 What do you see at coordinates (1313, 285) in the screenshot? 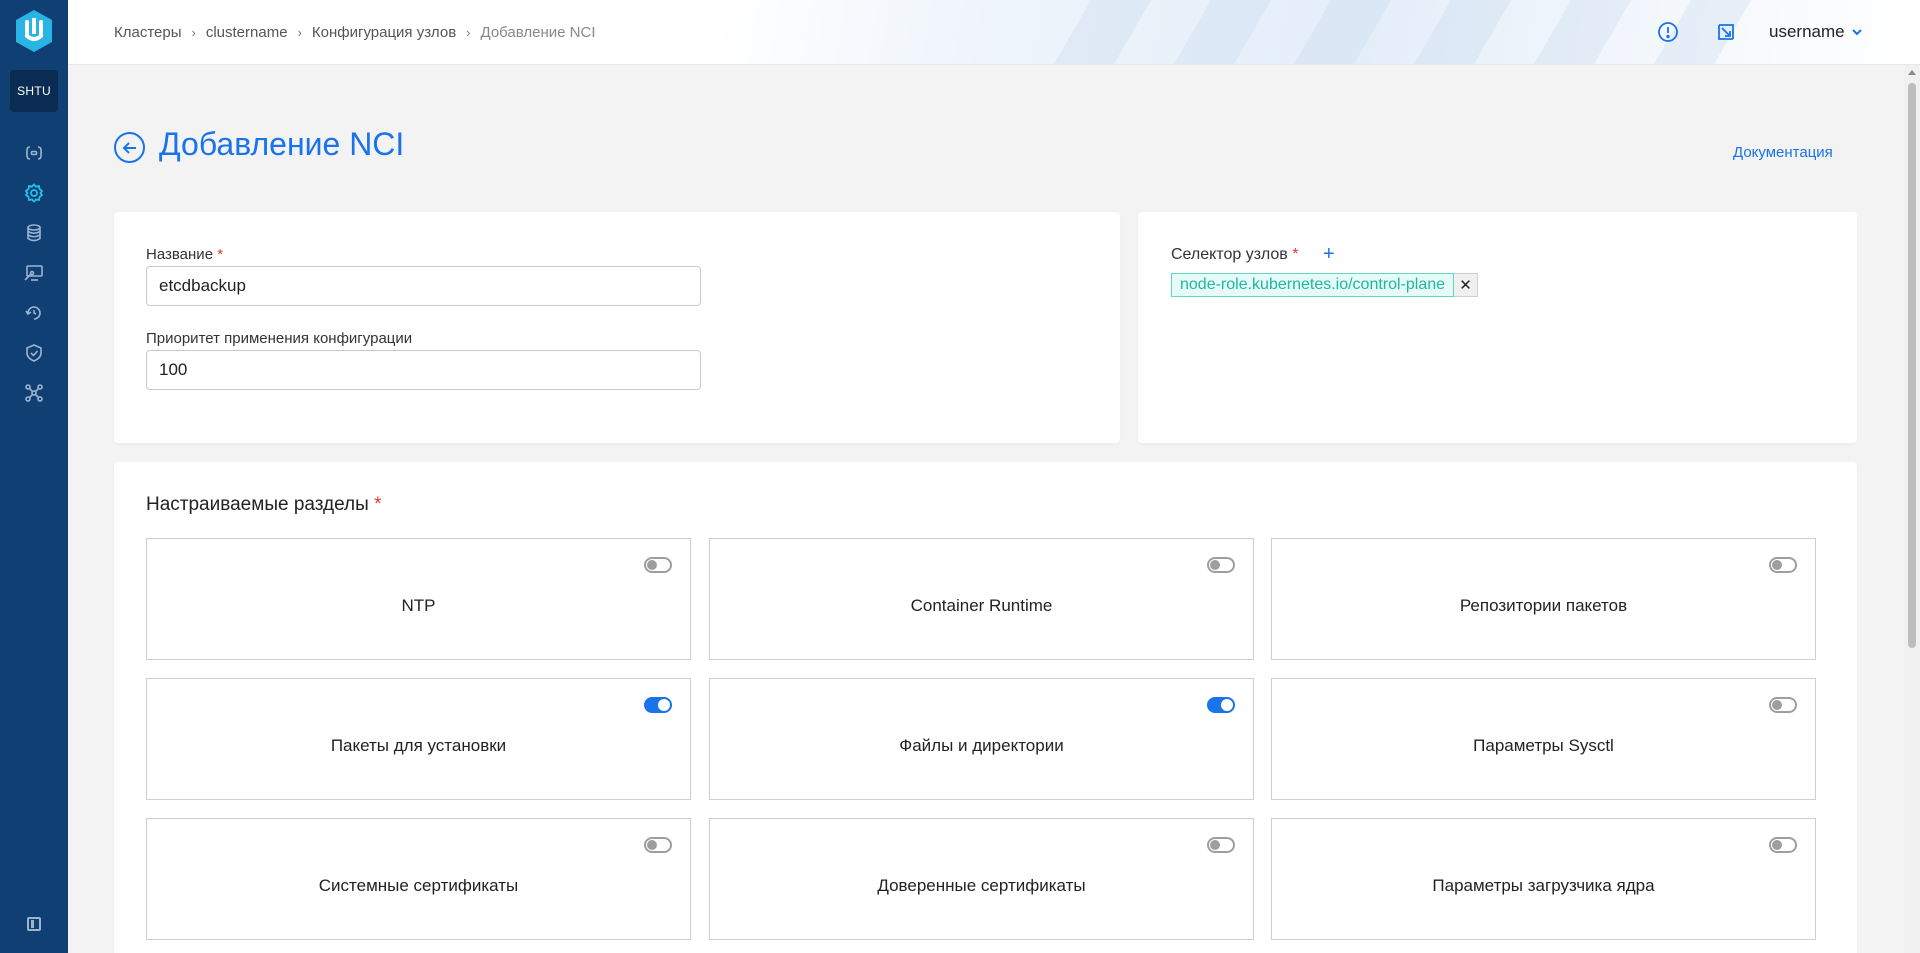
I see `selector-chip-label: node-role.kubernetes.io/control-plane` at bounding box center [1313, 285].